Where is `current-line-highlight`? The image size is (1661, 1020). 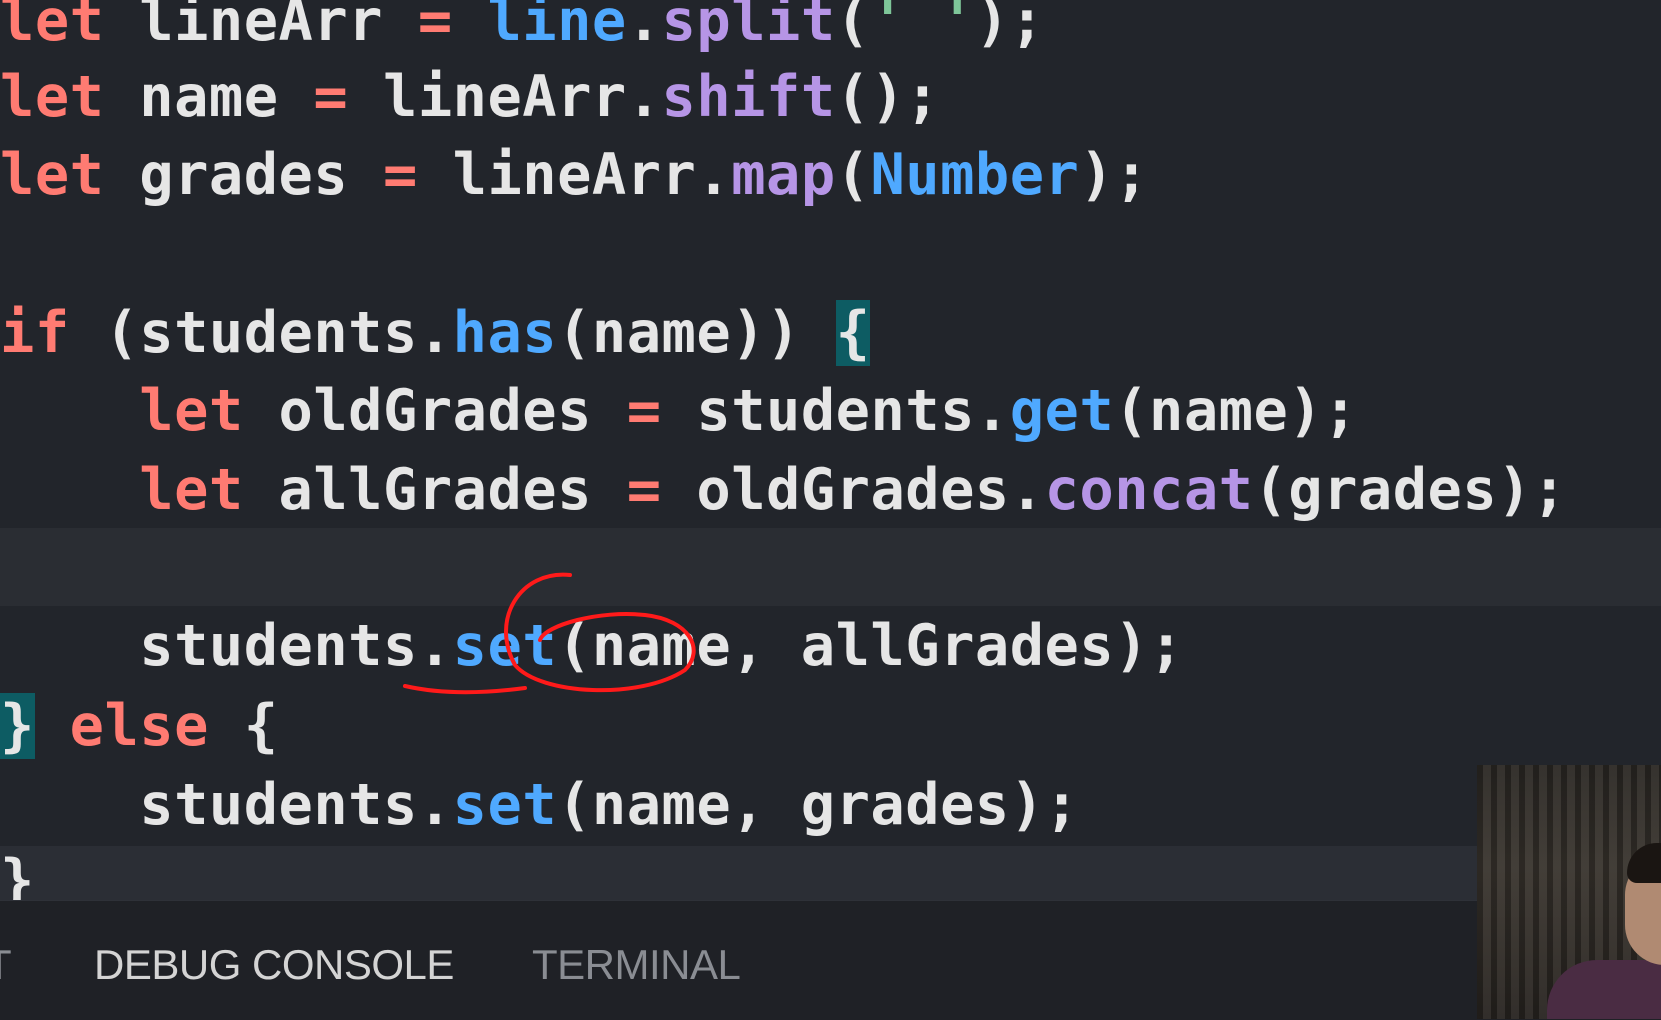 current-line-highlight is located at coordinates (830, 567).